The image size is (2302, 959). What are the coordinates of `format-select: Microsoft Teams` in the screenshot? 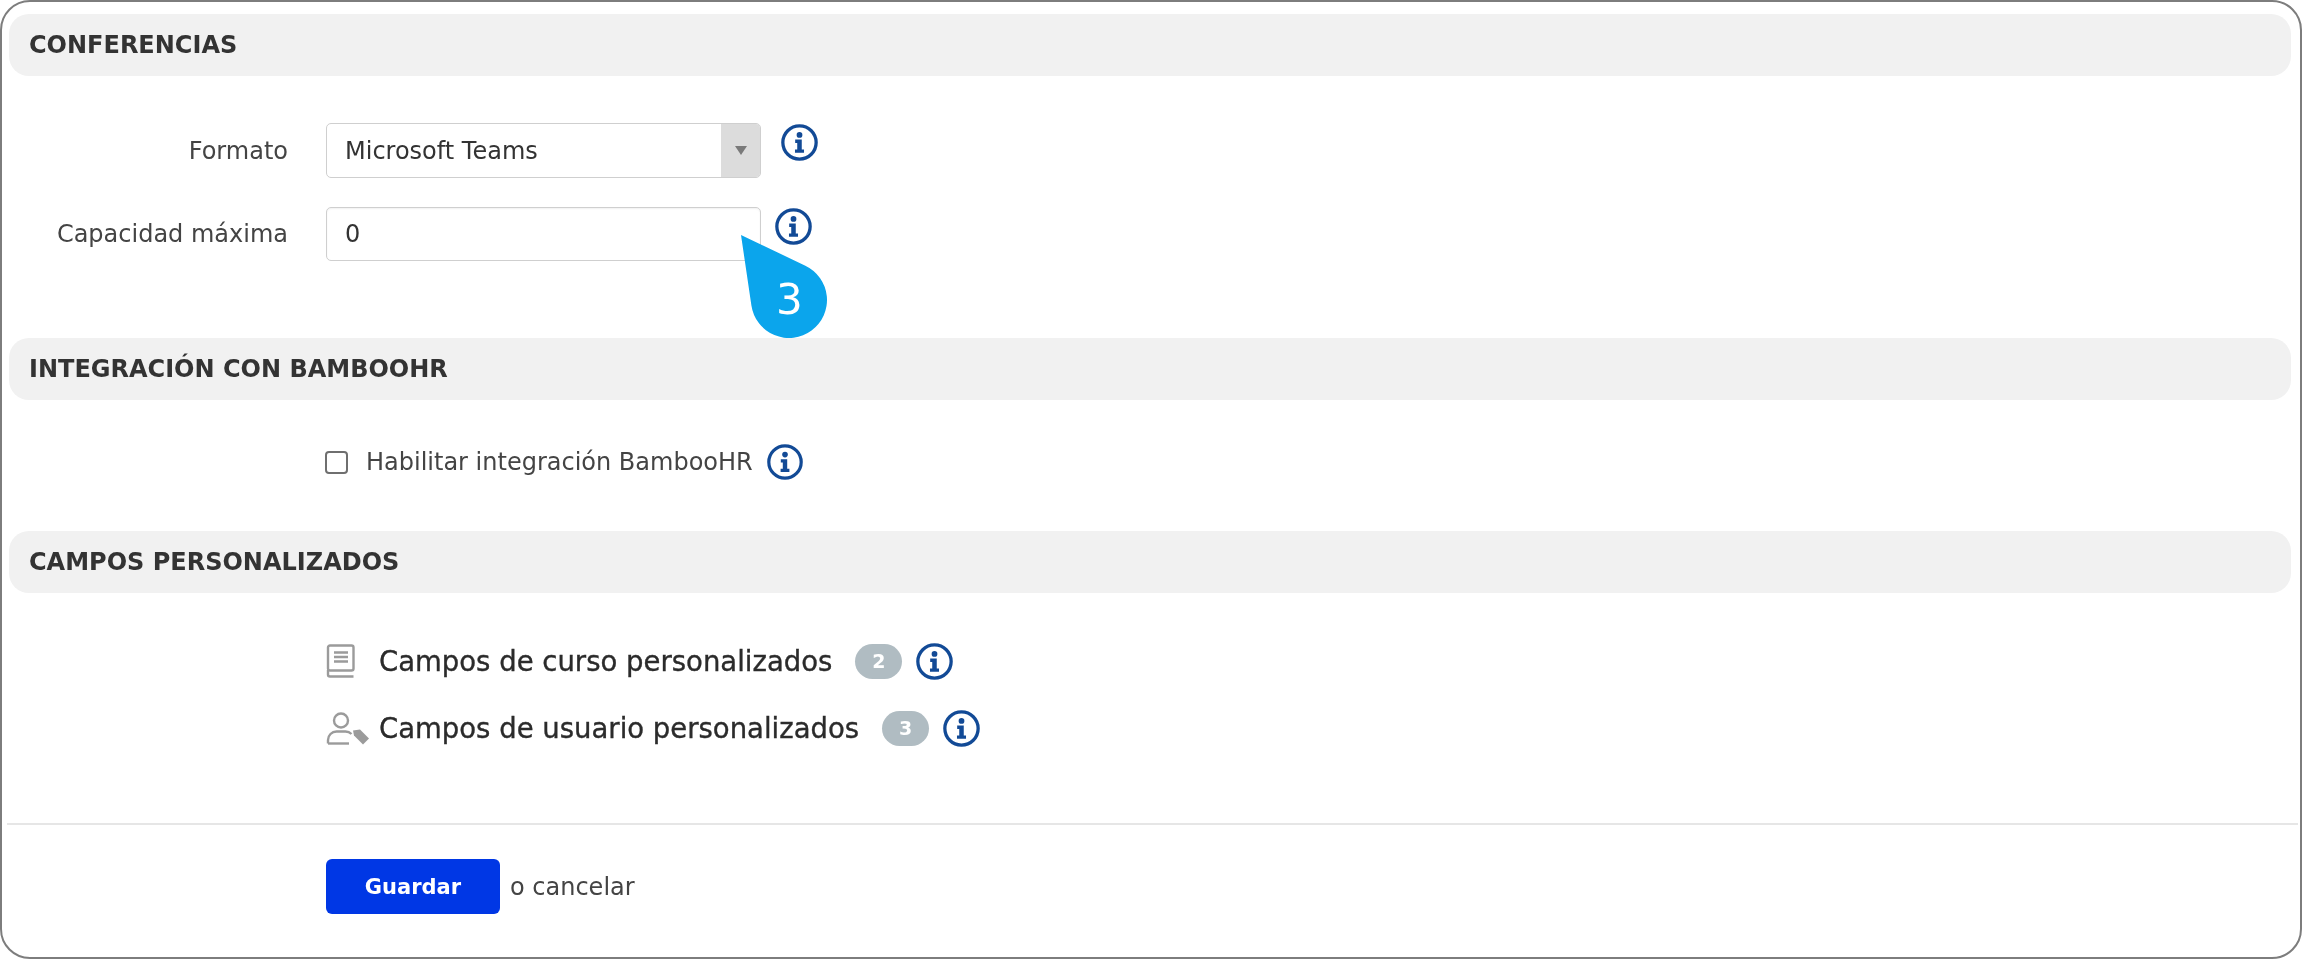 It's located at (543, 150).